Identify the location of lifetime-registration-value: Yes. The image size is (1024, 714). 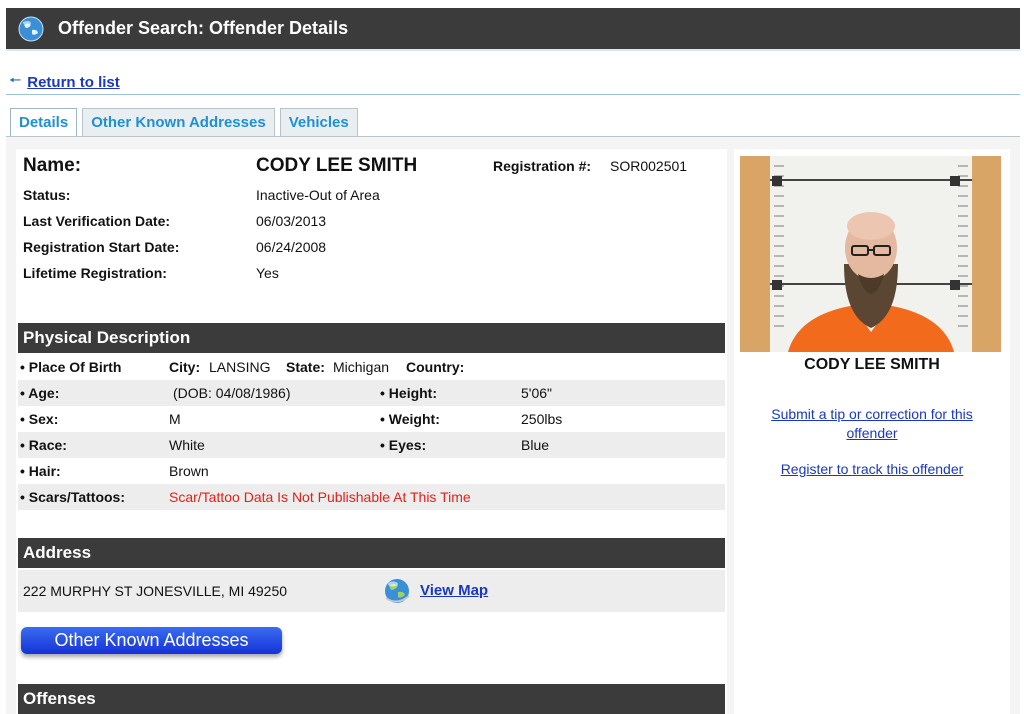
(267, 273).